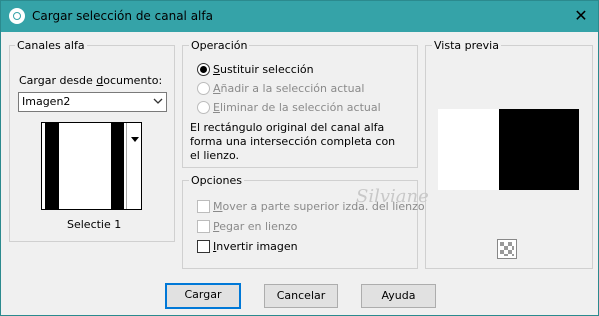 This screenshot has width=599, height=316. Describe the element at coordinates (392, 196) in the screenshot. I see `watermark-signature: Silviane` at that location.